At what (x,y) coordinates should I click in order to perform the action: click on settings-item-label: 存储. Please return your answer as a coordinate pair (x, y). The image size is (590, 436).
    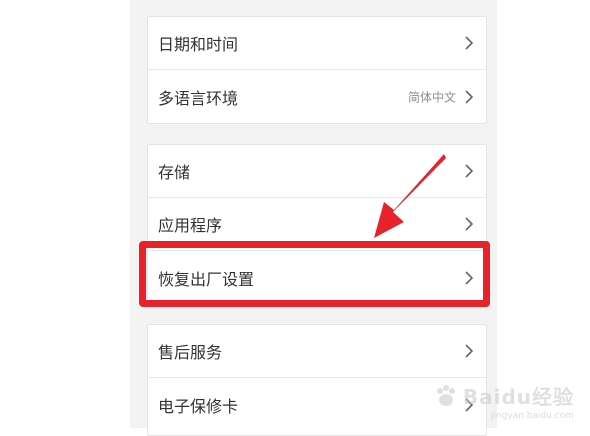
    Looking at the image, I should click on (174, 172).